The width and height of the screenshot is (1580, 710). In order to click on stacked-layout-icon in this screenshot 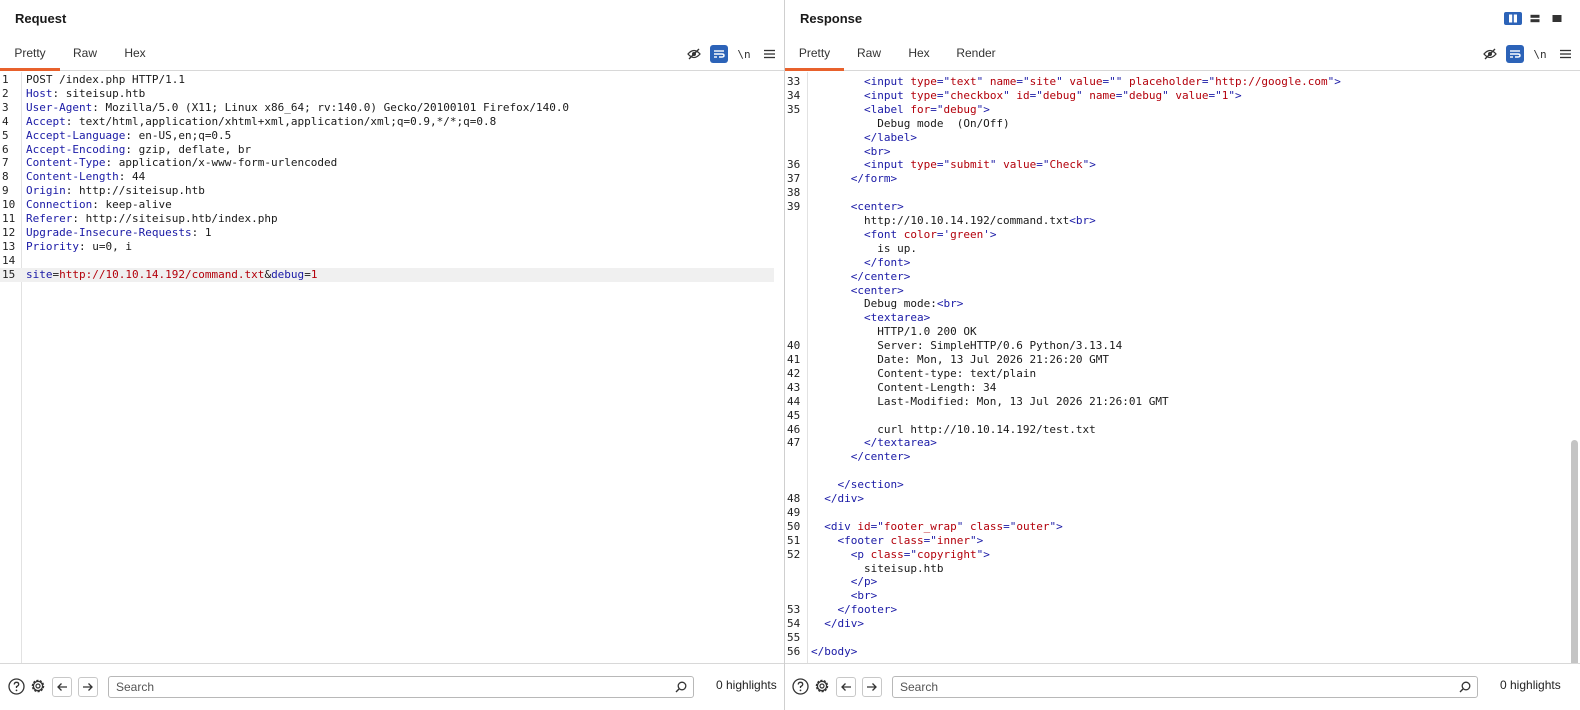, I will do `click(1535, 18)`.